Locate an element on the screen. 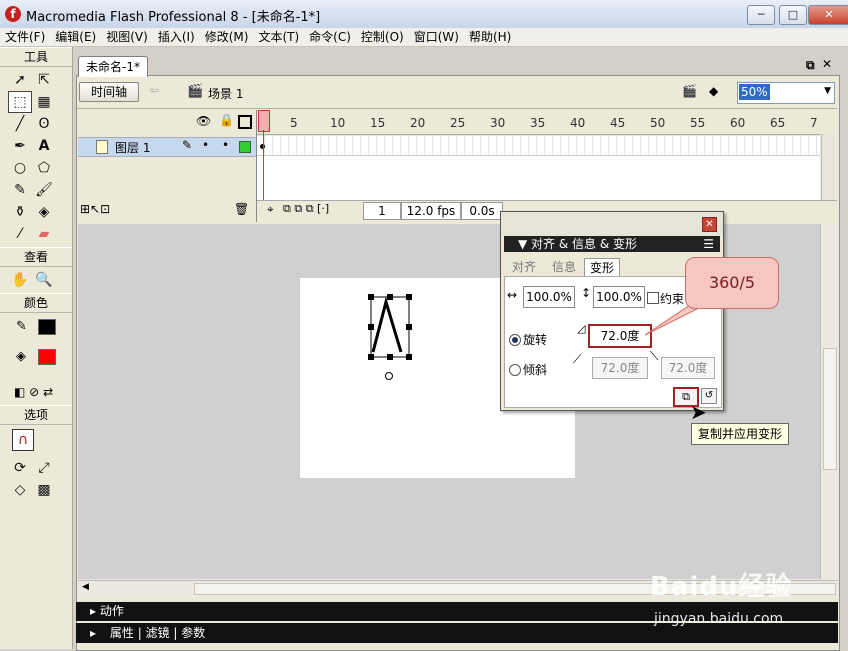 The image size is (848, 651). close-icon: ✕ is located at coordinates (709, 224).